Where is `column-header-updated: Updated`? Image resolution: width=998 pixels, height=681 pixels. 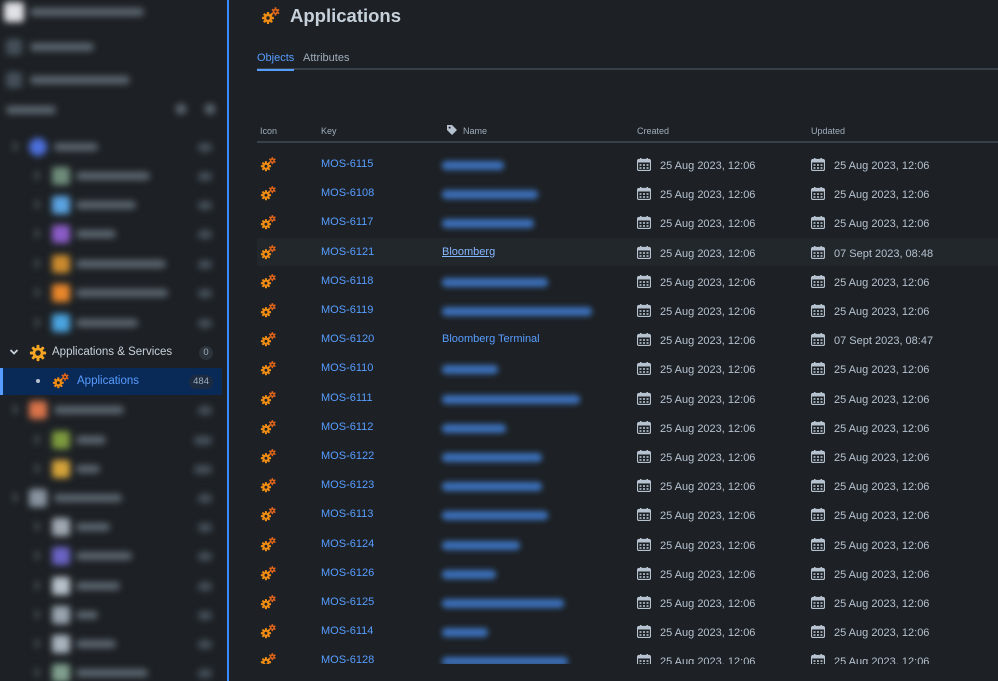
column-header-updated: Updated is located at coordinates (828, 131).